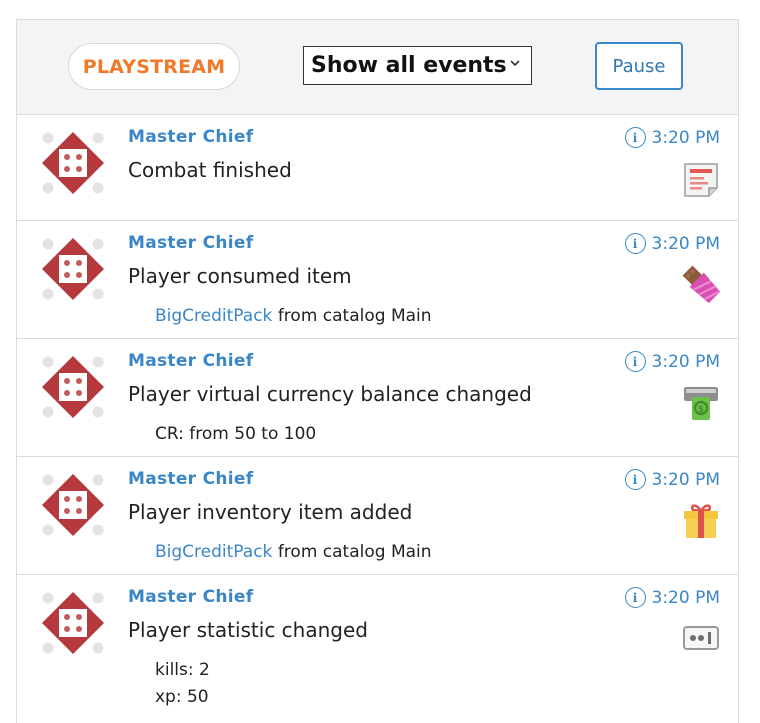 The width and height of the screenshot is (760, 723). I want to click on cash-register-icon: $, so click(701, 403).